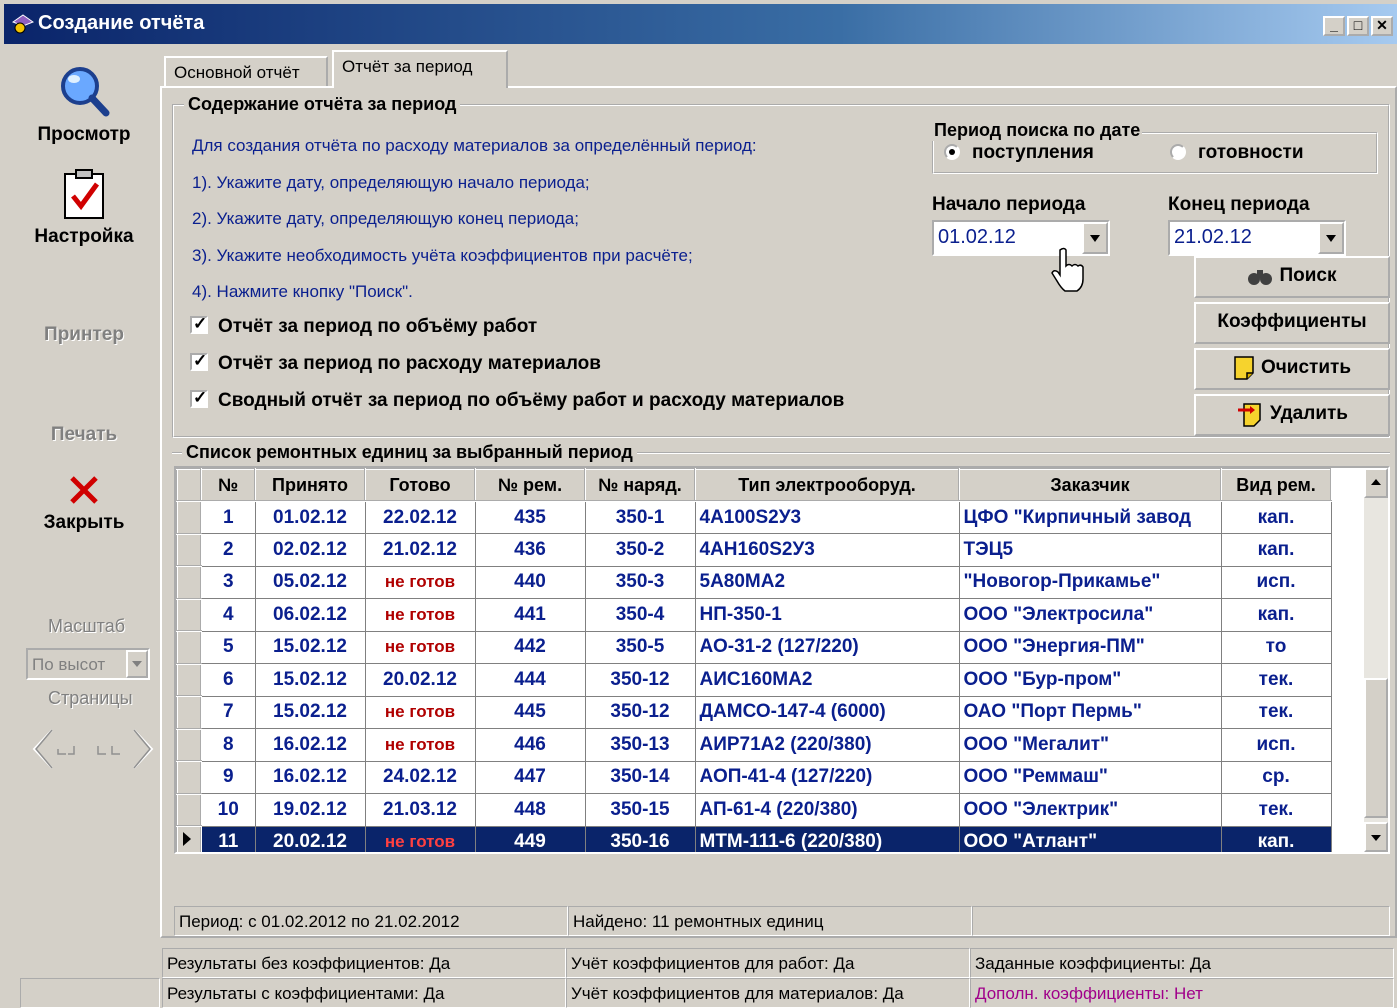  I want to click on table-cell: 4А100S2У3, so click(827, 517).